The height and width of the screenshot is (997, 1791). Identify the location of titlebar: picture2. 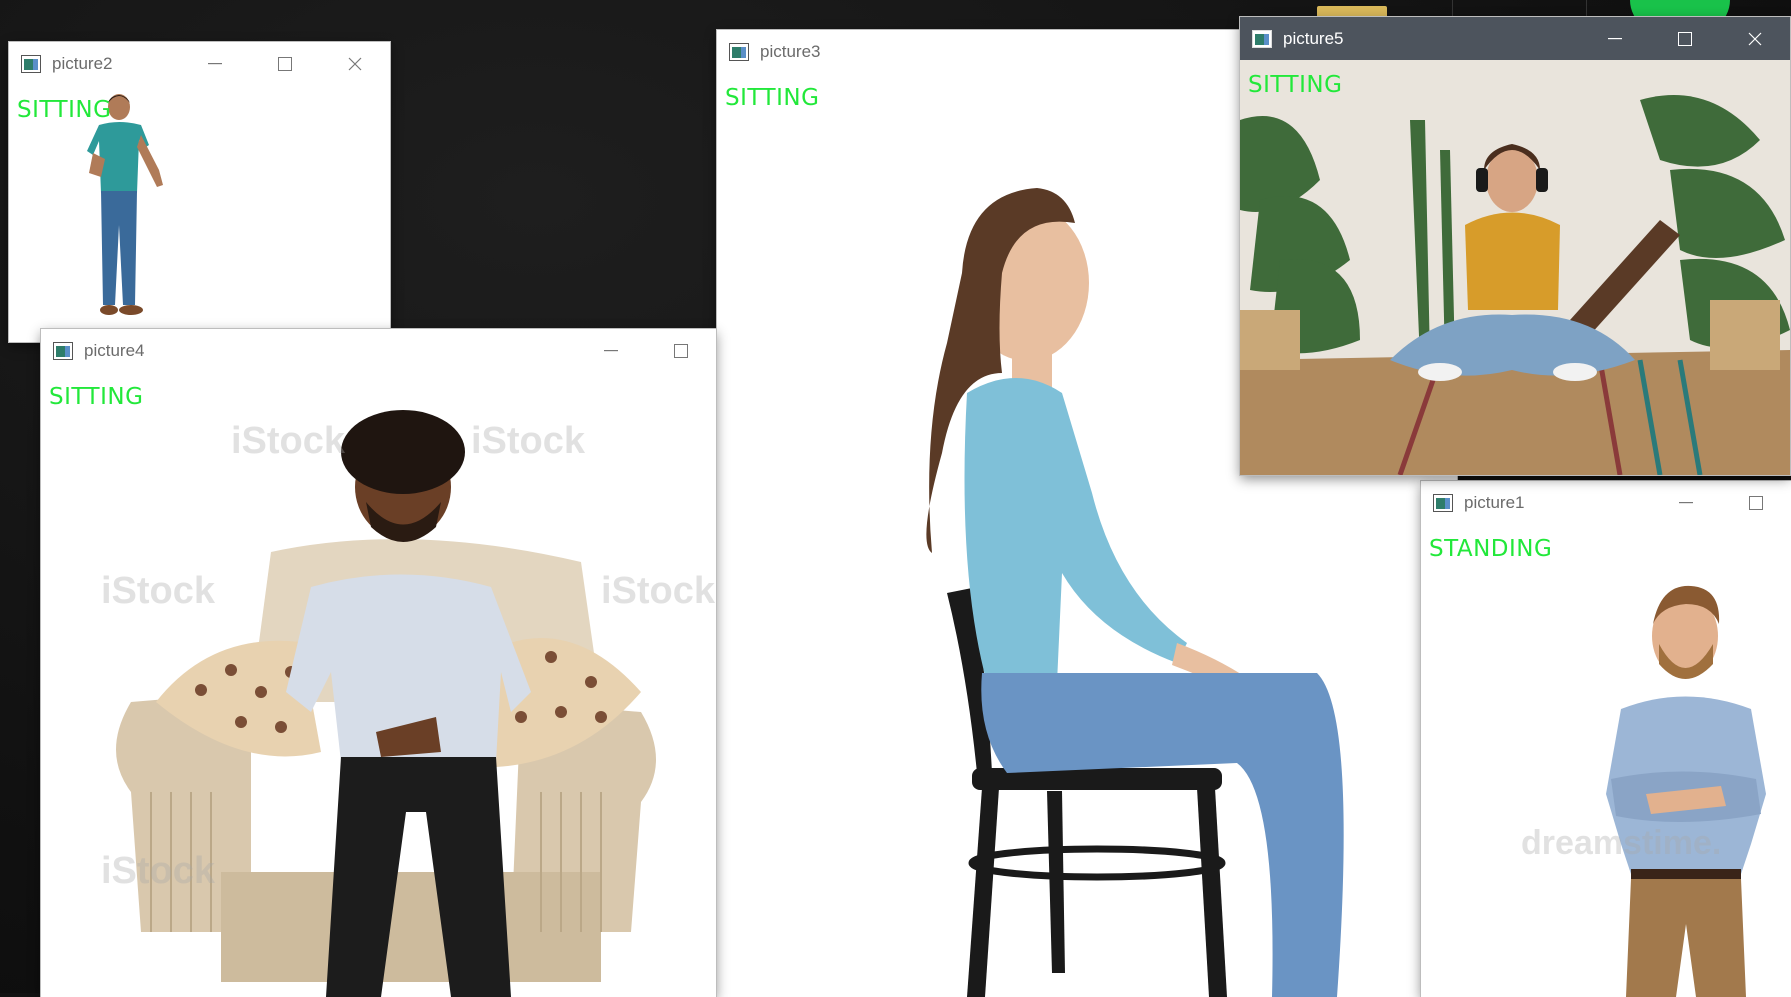
(199, 63).